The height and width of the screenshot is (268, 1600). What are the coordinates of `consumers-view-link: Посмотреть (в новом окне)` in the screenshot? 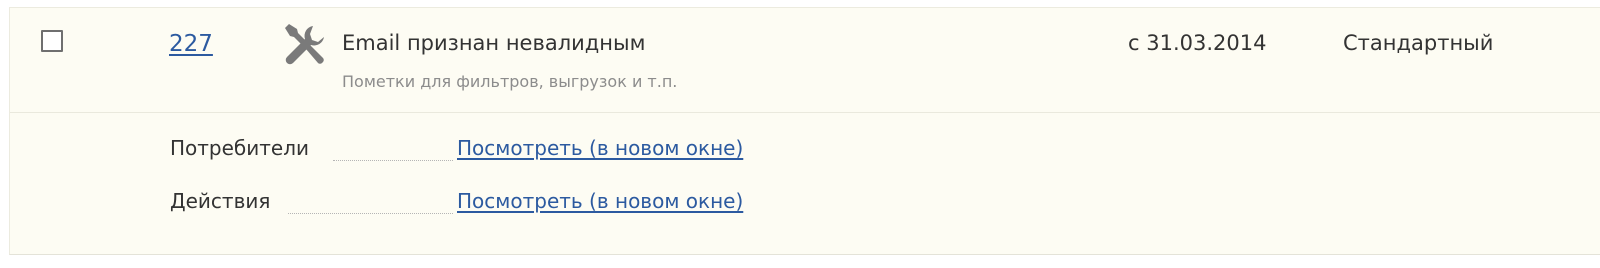 It's located at (600, 148).